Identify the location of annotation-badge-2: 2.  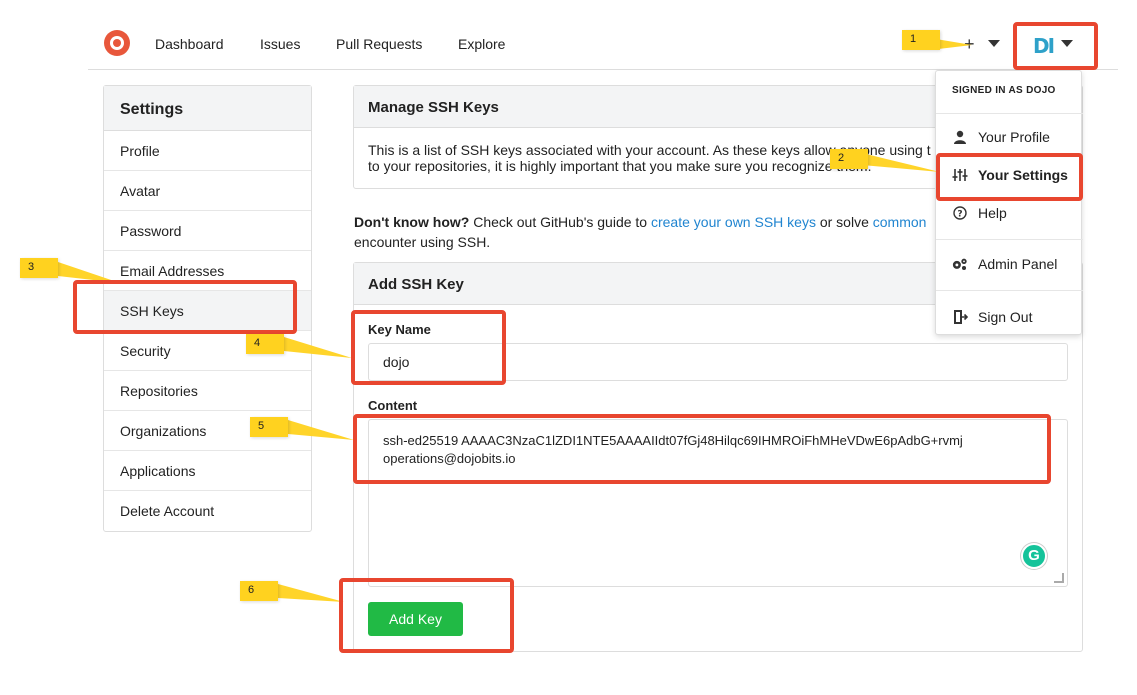
(849, 159).